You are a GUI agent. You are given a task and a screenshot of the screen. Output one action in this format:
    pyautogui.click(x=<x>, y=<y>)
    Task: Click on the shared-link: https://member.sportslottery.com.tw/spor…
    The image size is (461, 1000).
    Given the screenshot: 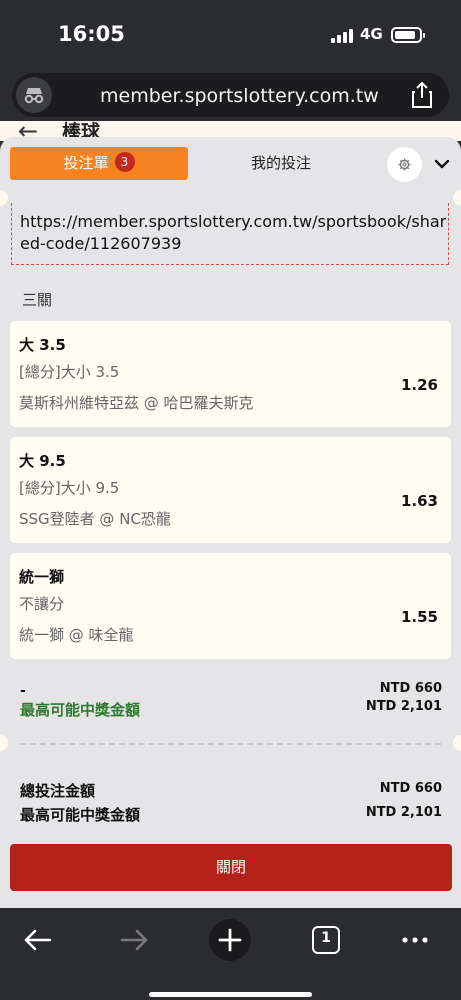 What is the action you would take?
    pyautogui.click(x=234, y=233)
    